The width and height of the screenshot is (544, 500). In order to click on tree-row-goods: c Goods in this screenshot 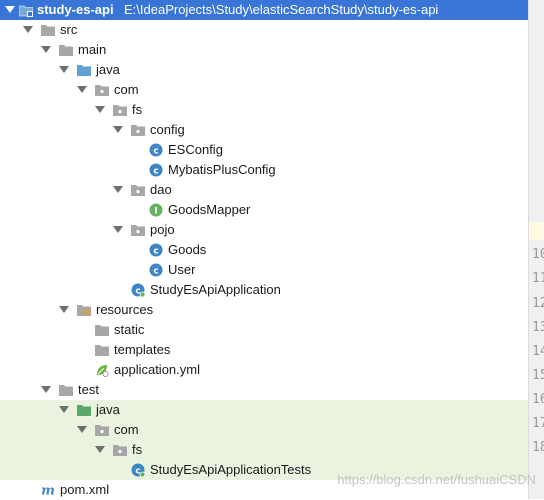, I will do `click(264, 250)`.